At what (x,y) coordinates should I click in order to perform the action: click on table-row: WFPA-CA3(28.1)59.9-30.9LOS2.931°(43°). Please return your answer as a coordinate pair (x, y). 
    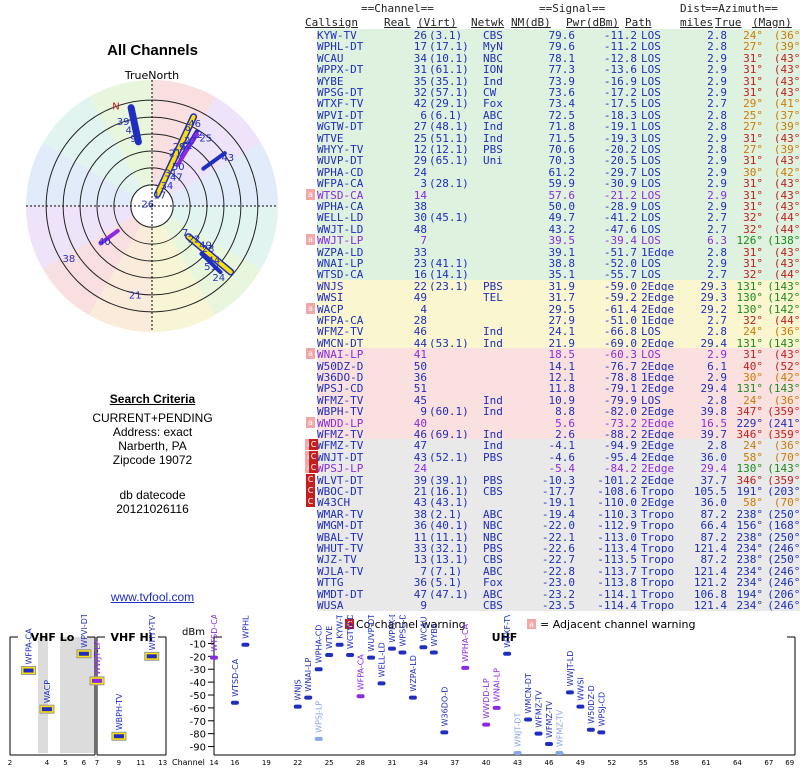
    Looking at the image, I should click on (558, 183).